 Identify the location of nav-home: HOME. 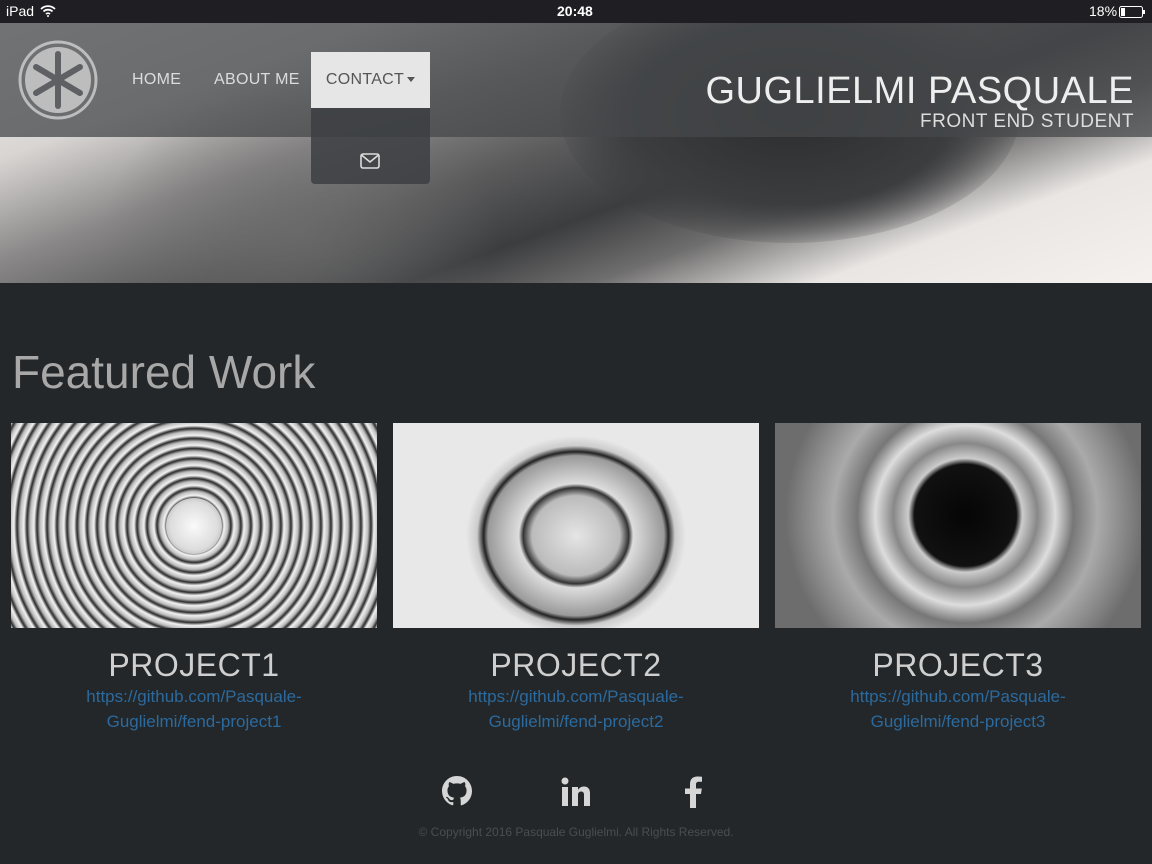
(156, 80).